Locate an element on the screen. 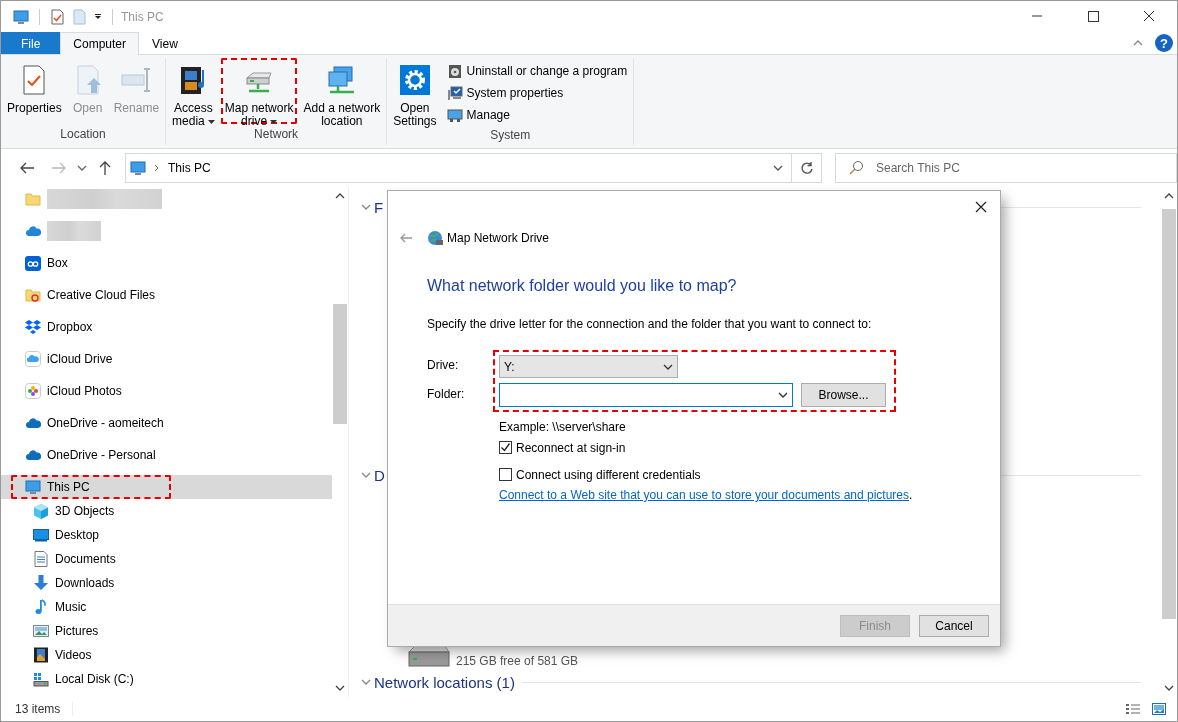  collapse-ribbon-icon is located at coordinates (1138, 43).